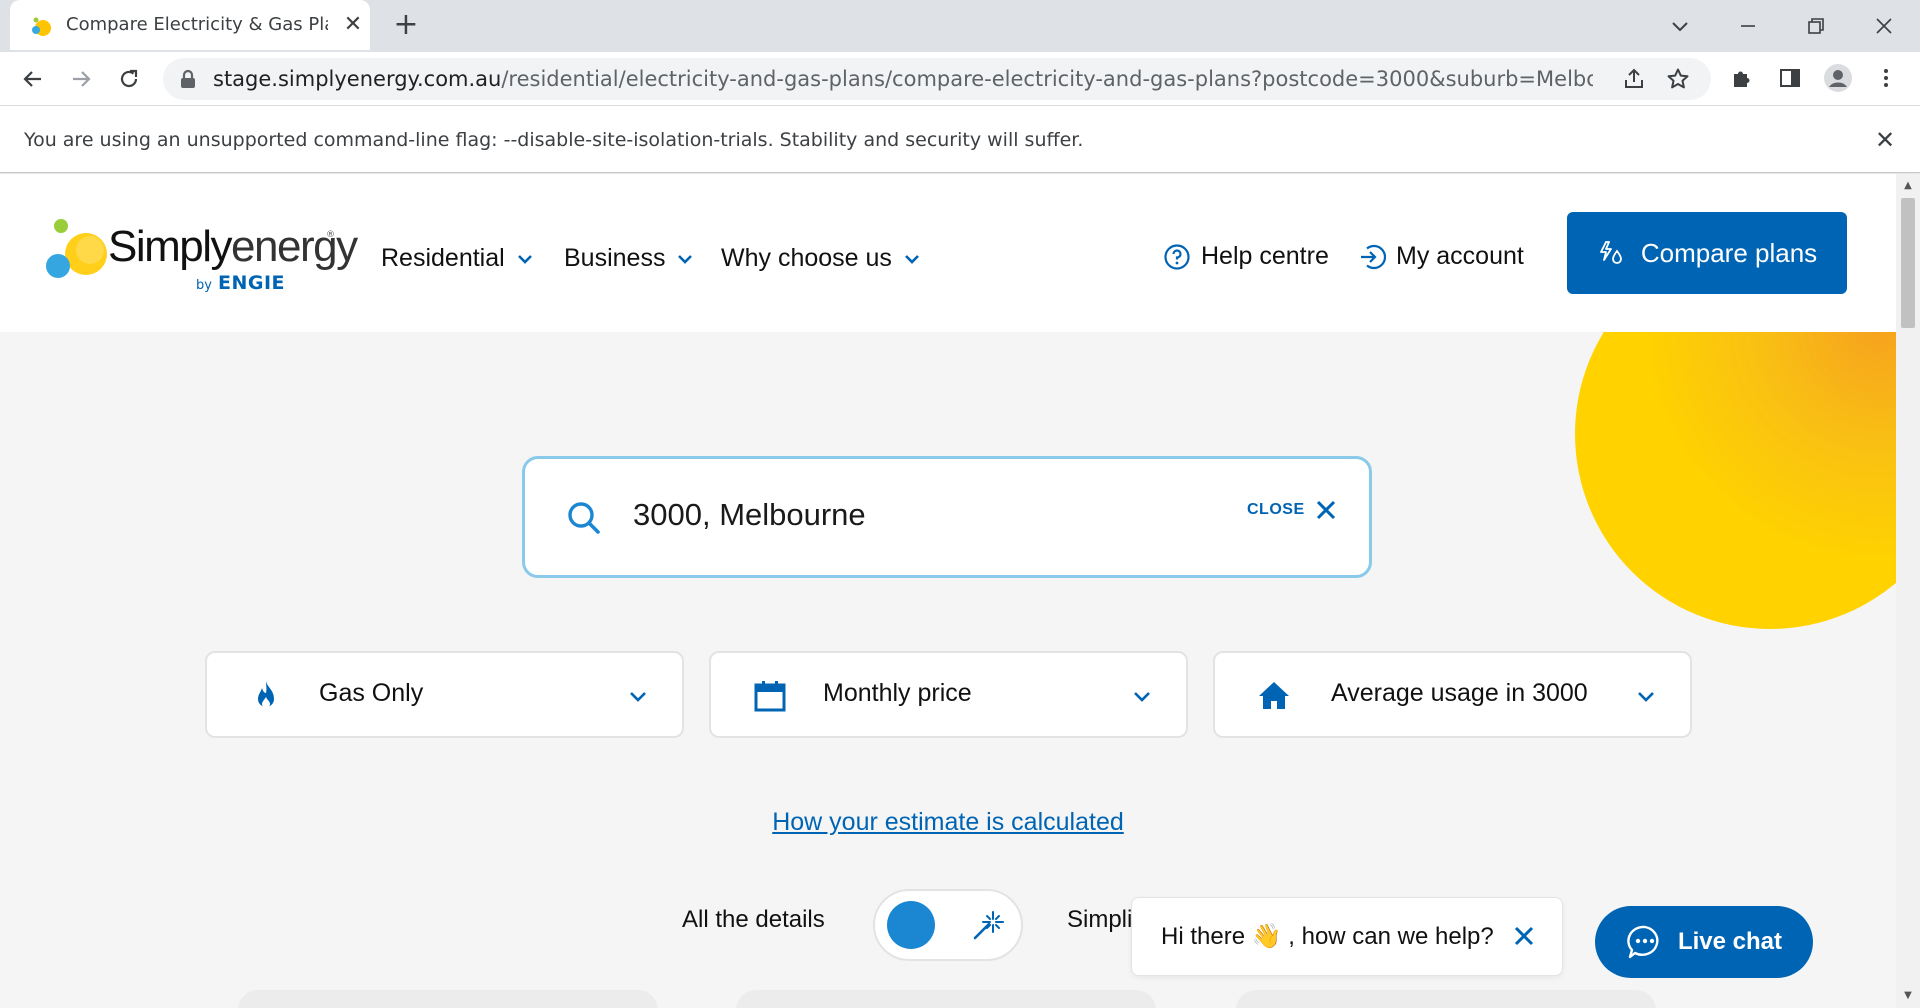  I want to click on bookmark-star-icon, so click(1678, 79).